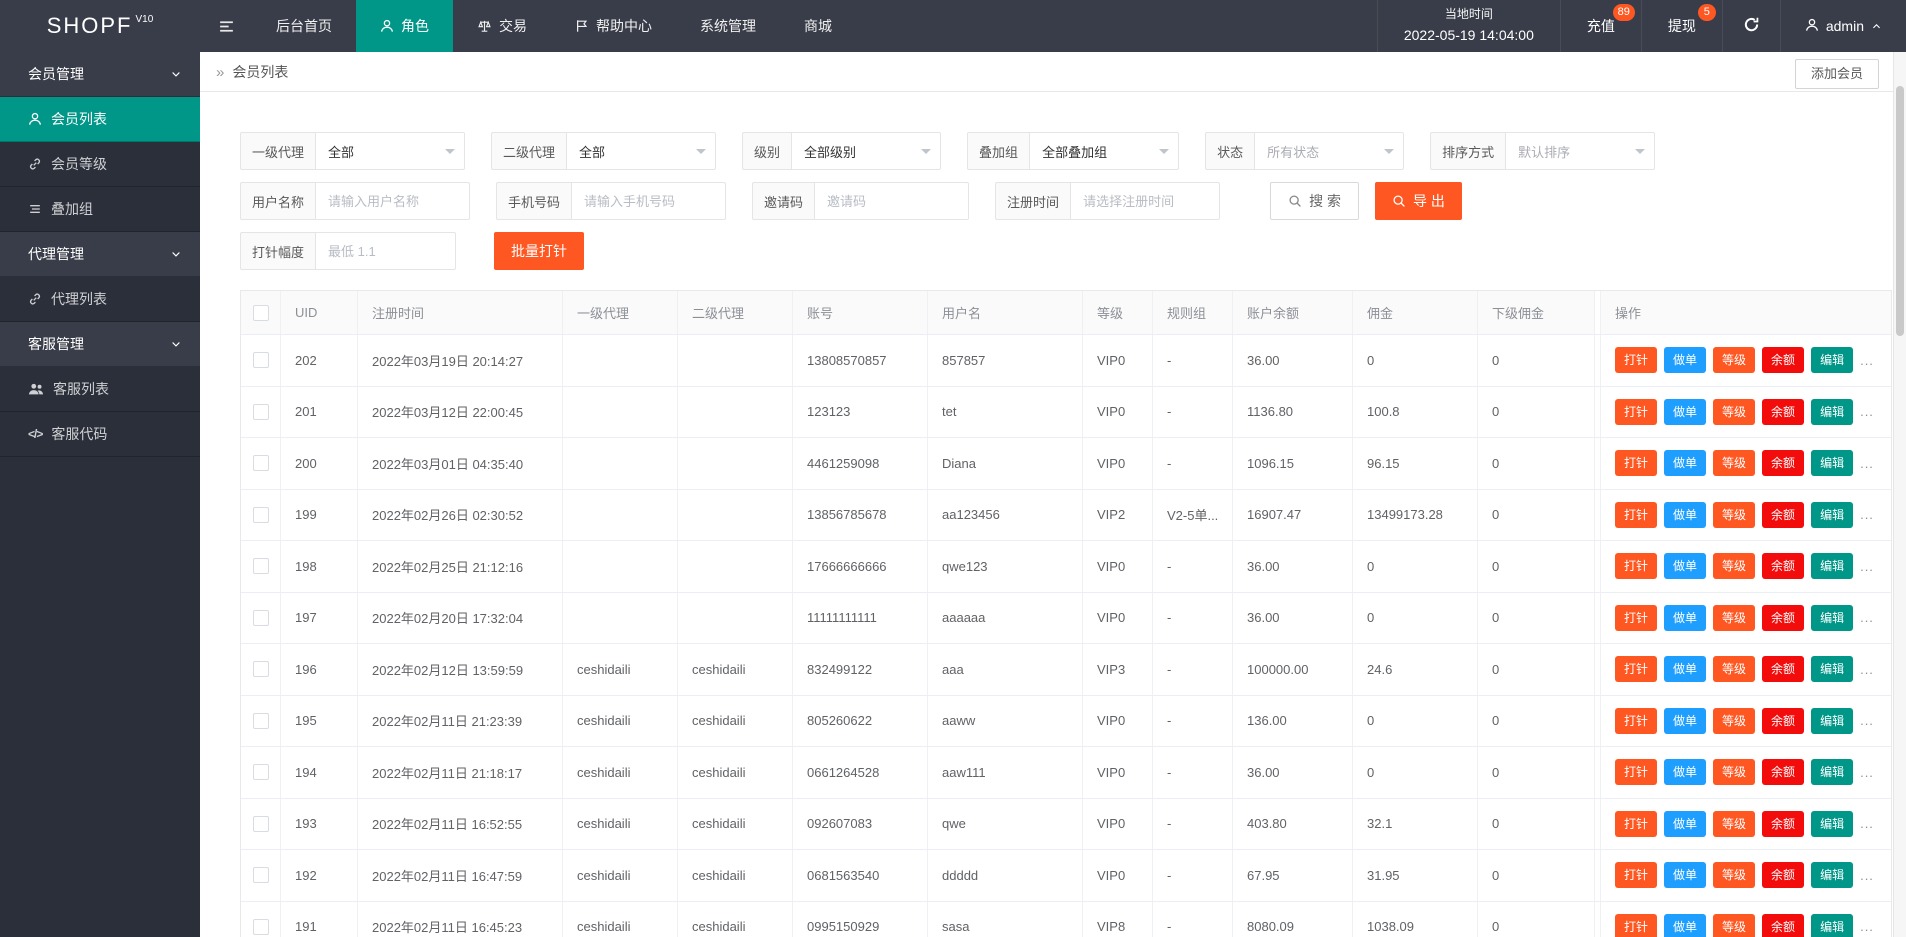 This screenshot has height=937, width=1906. What do you see at coordinates (818, 26) in the screenshot?
I see `nav-item-5: 商城` at bounding box center [818, 26].